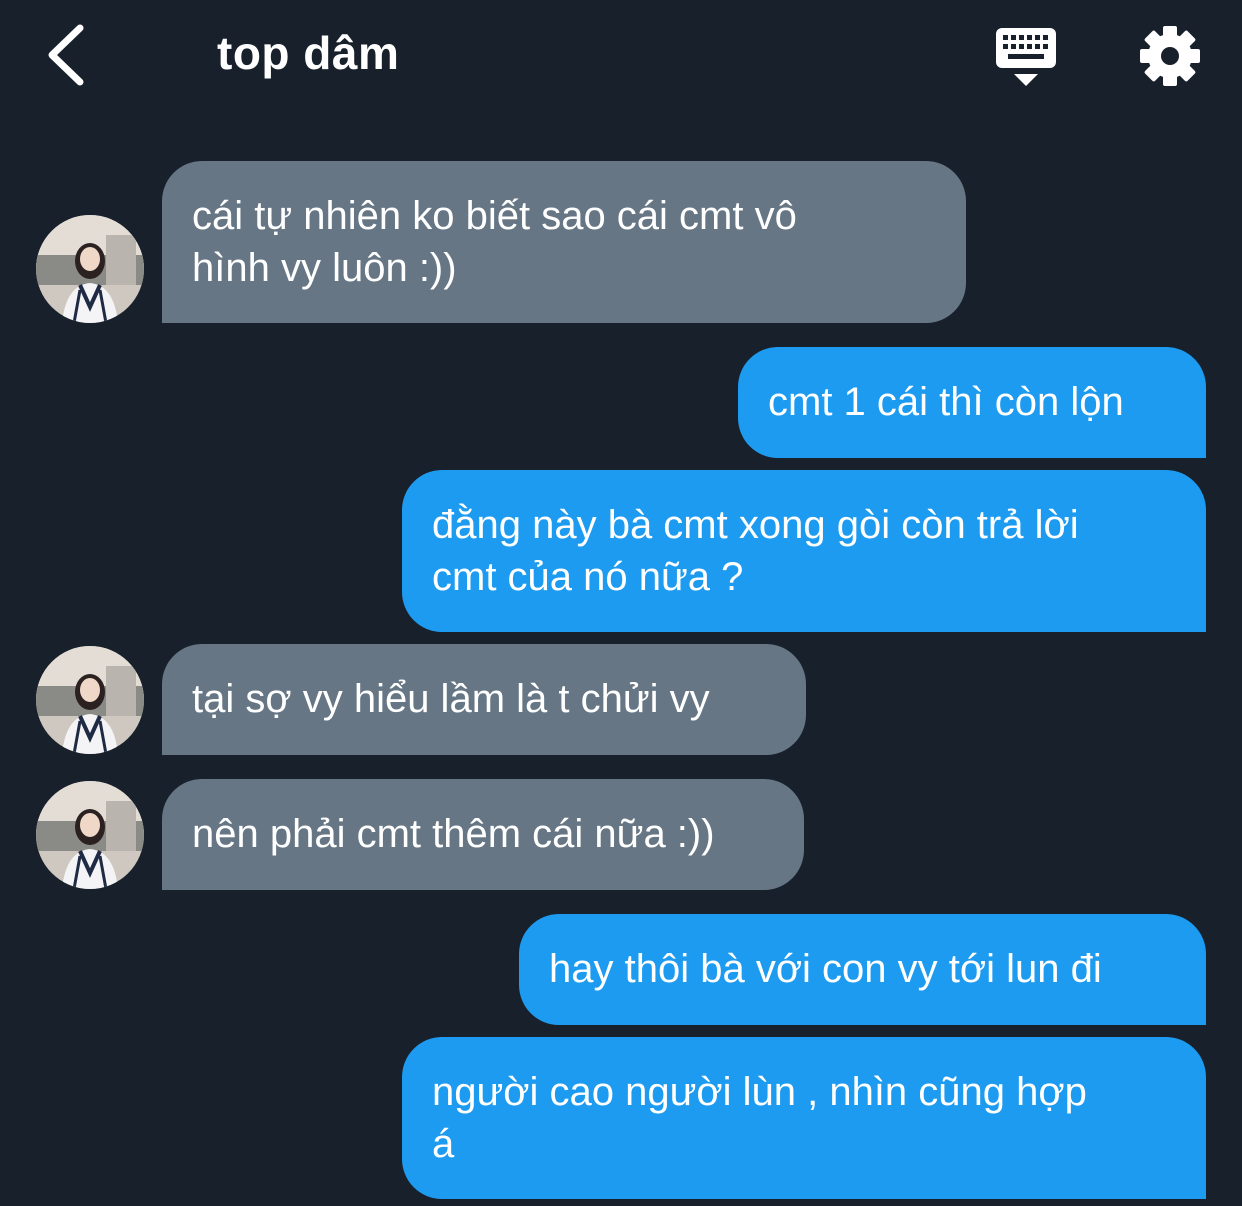 This screenshot has width=1242, height=1206. Describe the element at coordinates (804, 1118) in the screenshot. I see `message-bubble-outgoing: người cao người lùn , nhìn cũng hợp á` at that location.